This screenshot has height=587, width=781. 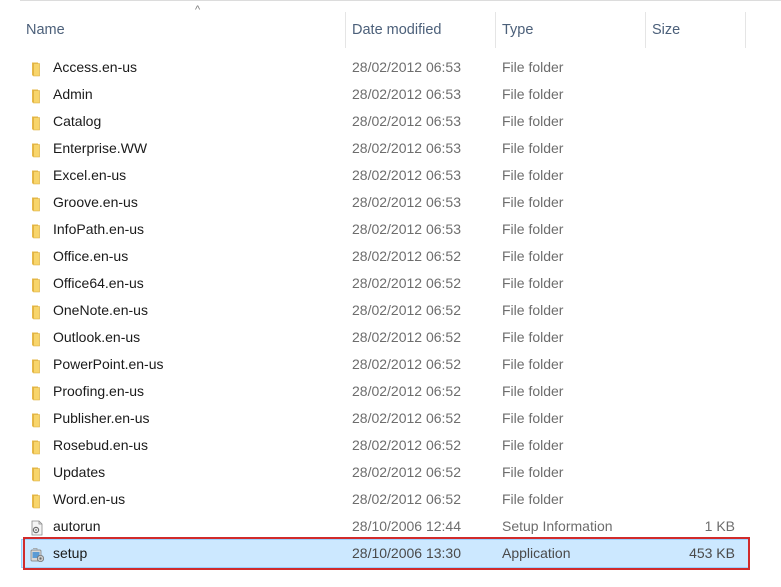 I want to click on list-item: Admin 28/02/2012 06:53 File folder, so click(x=385, y=94).